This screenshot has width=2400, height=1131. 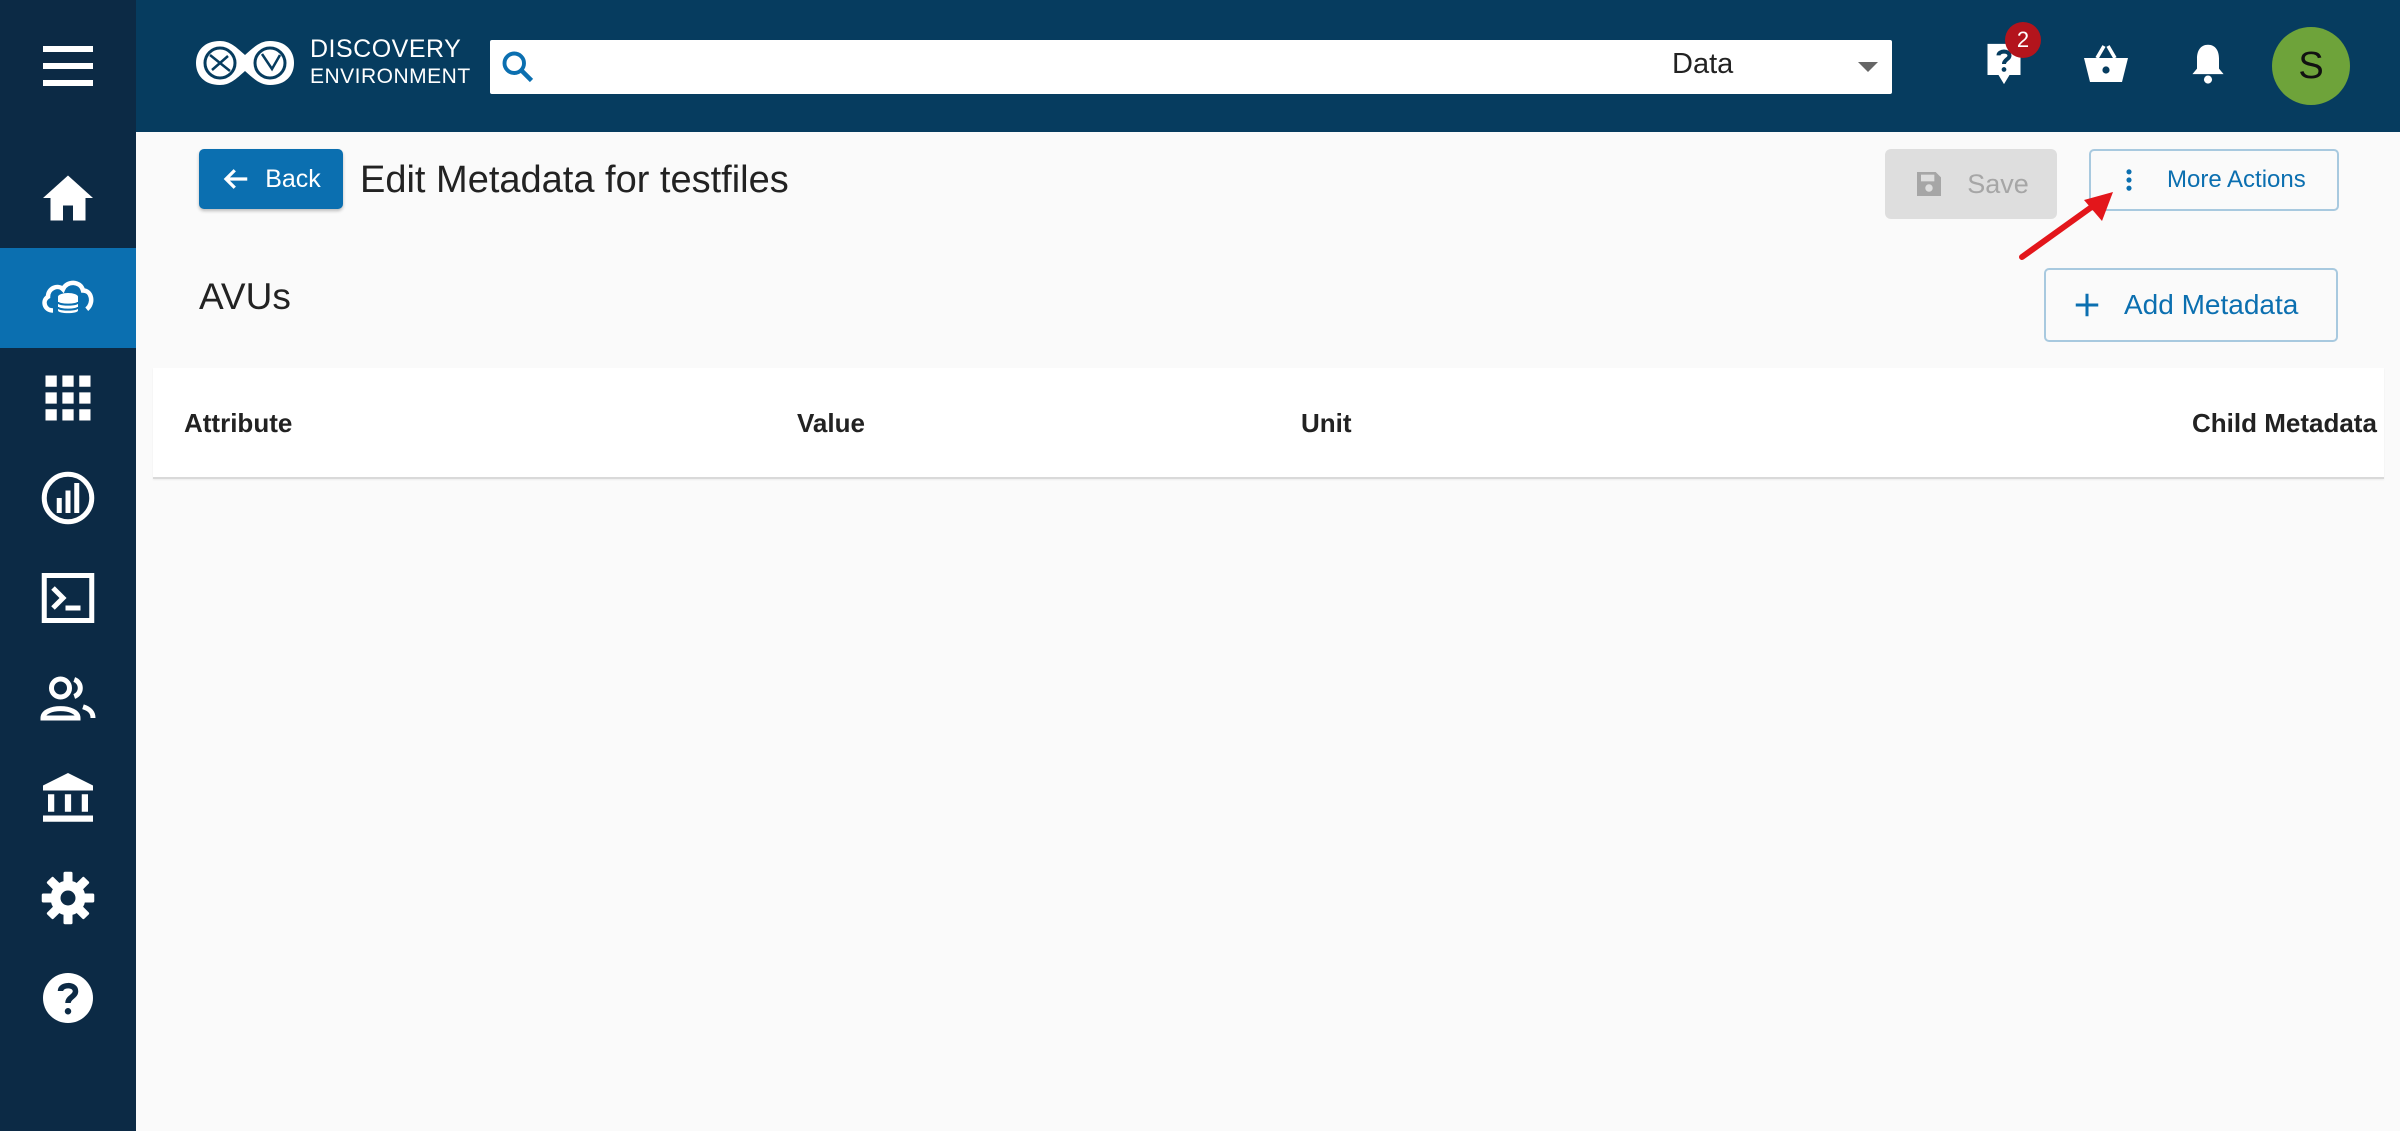 What do you see at coordinates (2236, 179) in the screenshot?
I see `more-actions-label: More Actions` at bounding box center [2236, 179].